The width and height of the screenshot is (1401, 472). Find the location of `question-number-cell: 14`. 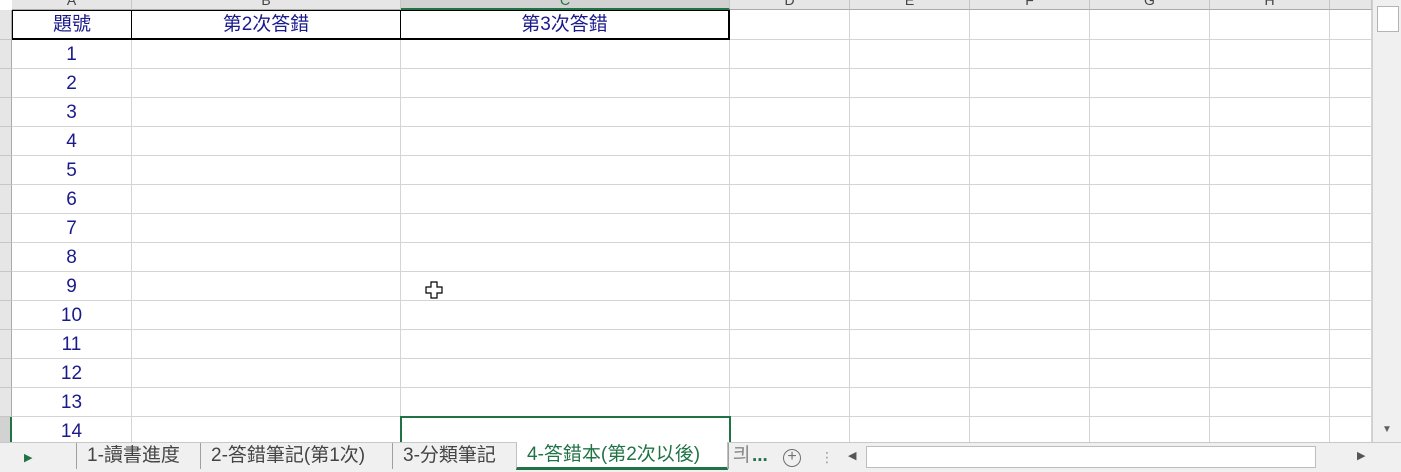

question-number-cell: 14 is located at coordinates (72, 429).